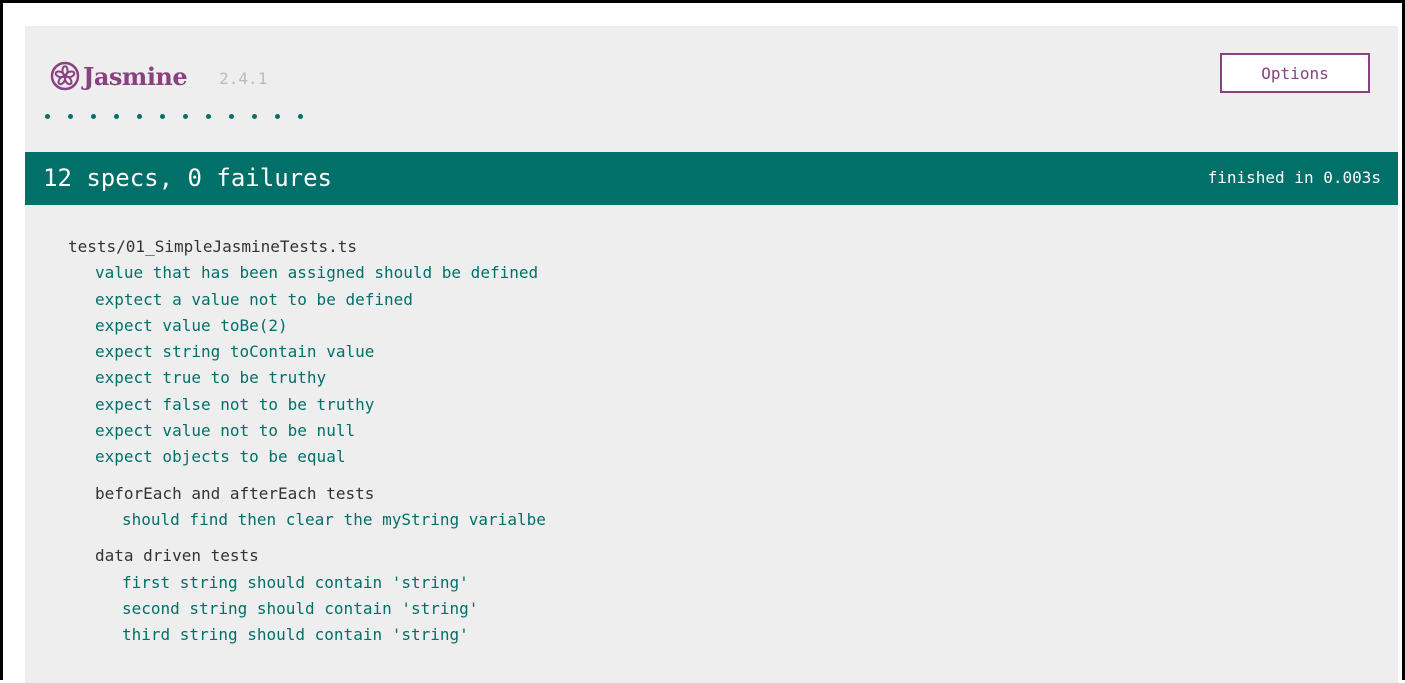 Image resolution: width=1405 pixels, height=683 pixels. Describe the element at coordinates (187, 178) in the screenshot. I see `summary-text: 12 specs, 0 failures` at that location.